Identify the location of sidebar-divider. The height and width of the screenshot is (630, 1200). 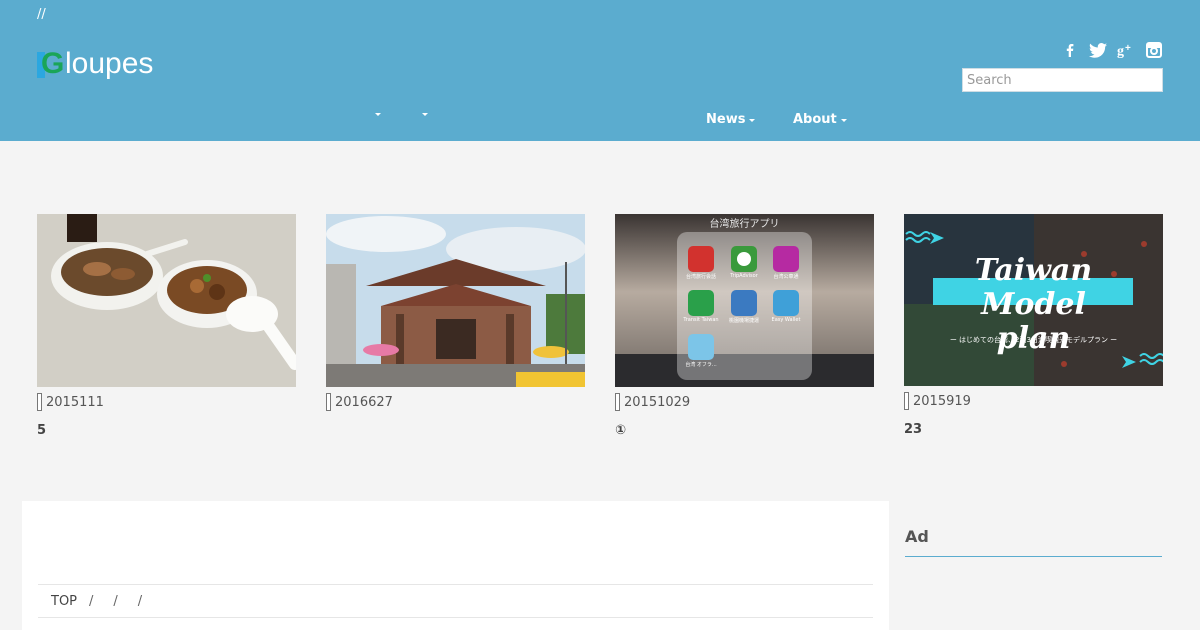
(1033, 556).